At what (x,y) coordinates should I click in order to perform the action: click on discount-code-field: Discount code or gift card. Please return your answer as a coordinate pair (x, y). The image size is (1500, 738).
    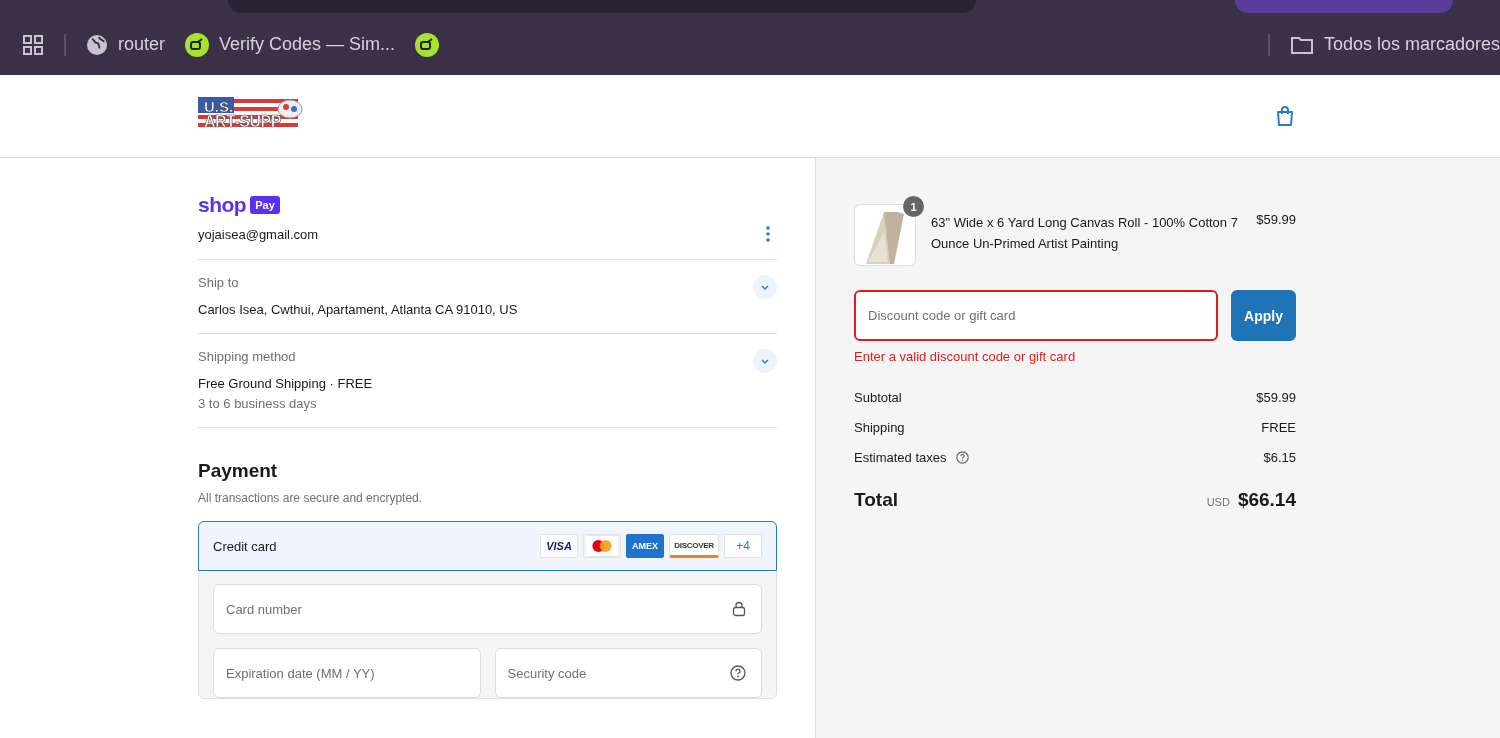
    Looking at the image, I should click on (1036, 315).